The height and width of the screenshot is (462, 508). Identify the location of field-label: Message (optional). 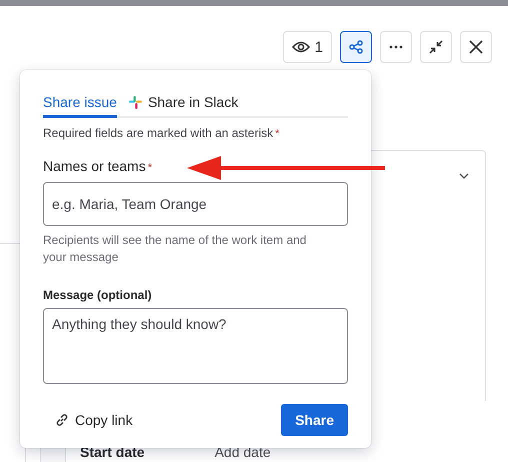
(98, 295).